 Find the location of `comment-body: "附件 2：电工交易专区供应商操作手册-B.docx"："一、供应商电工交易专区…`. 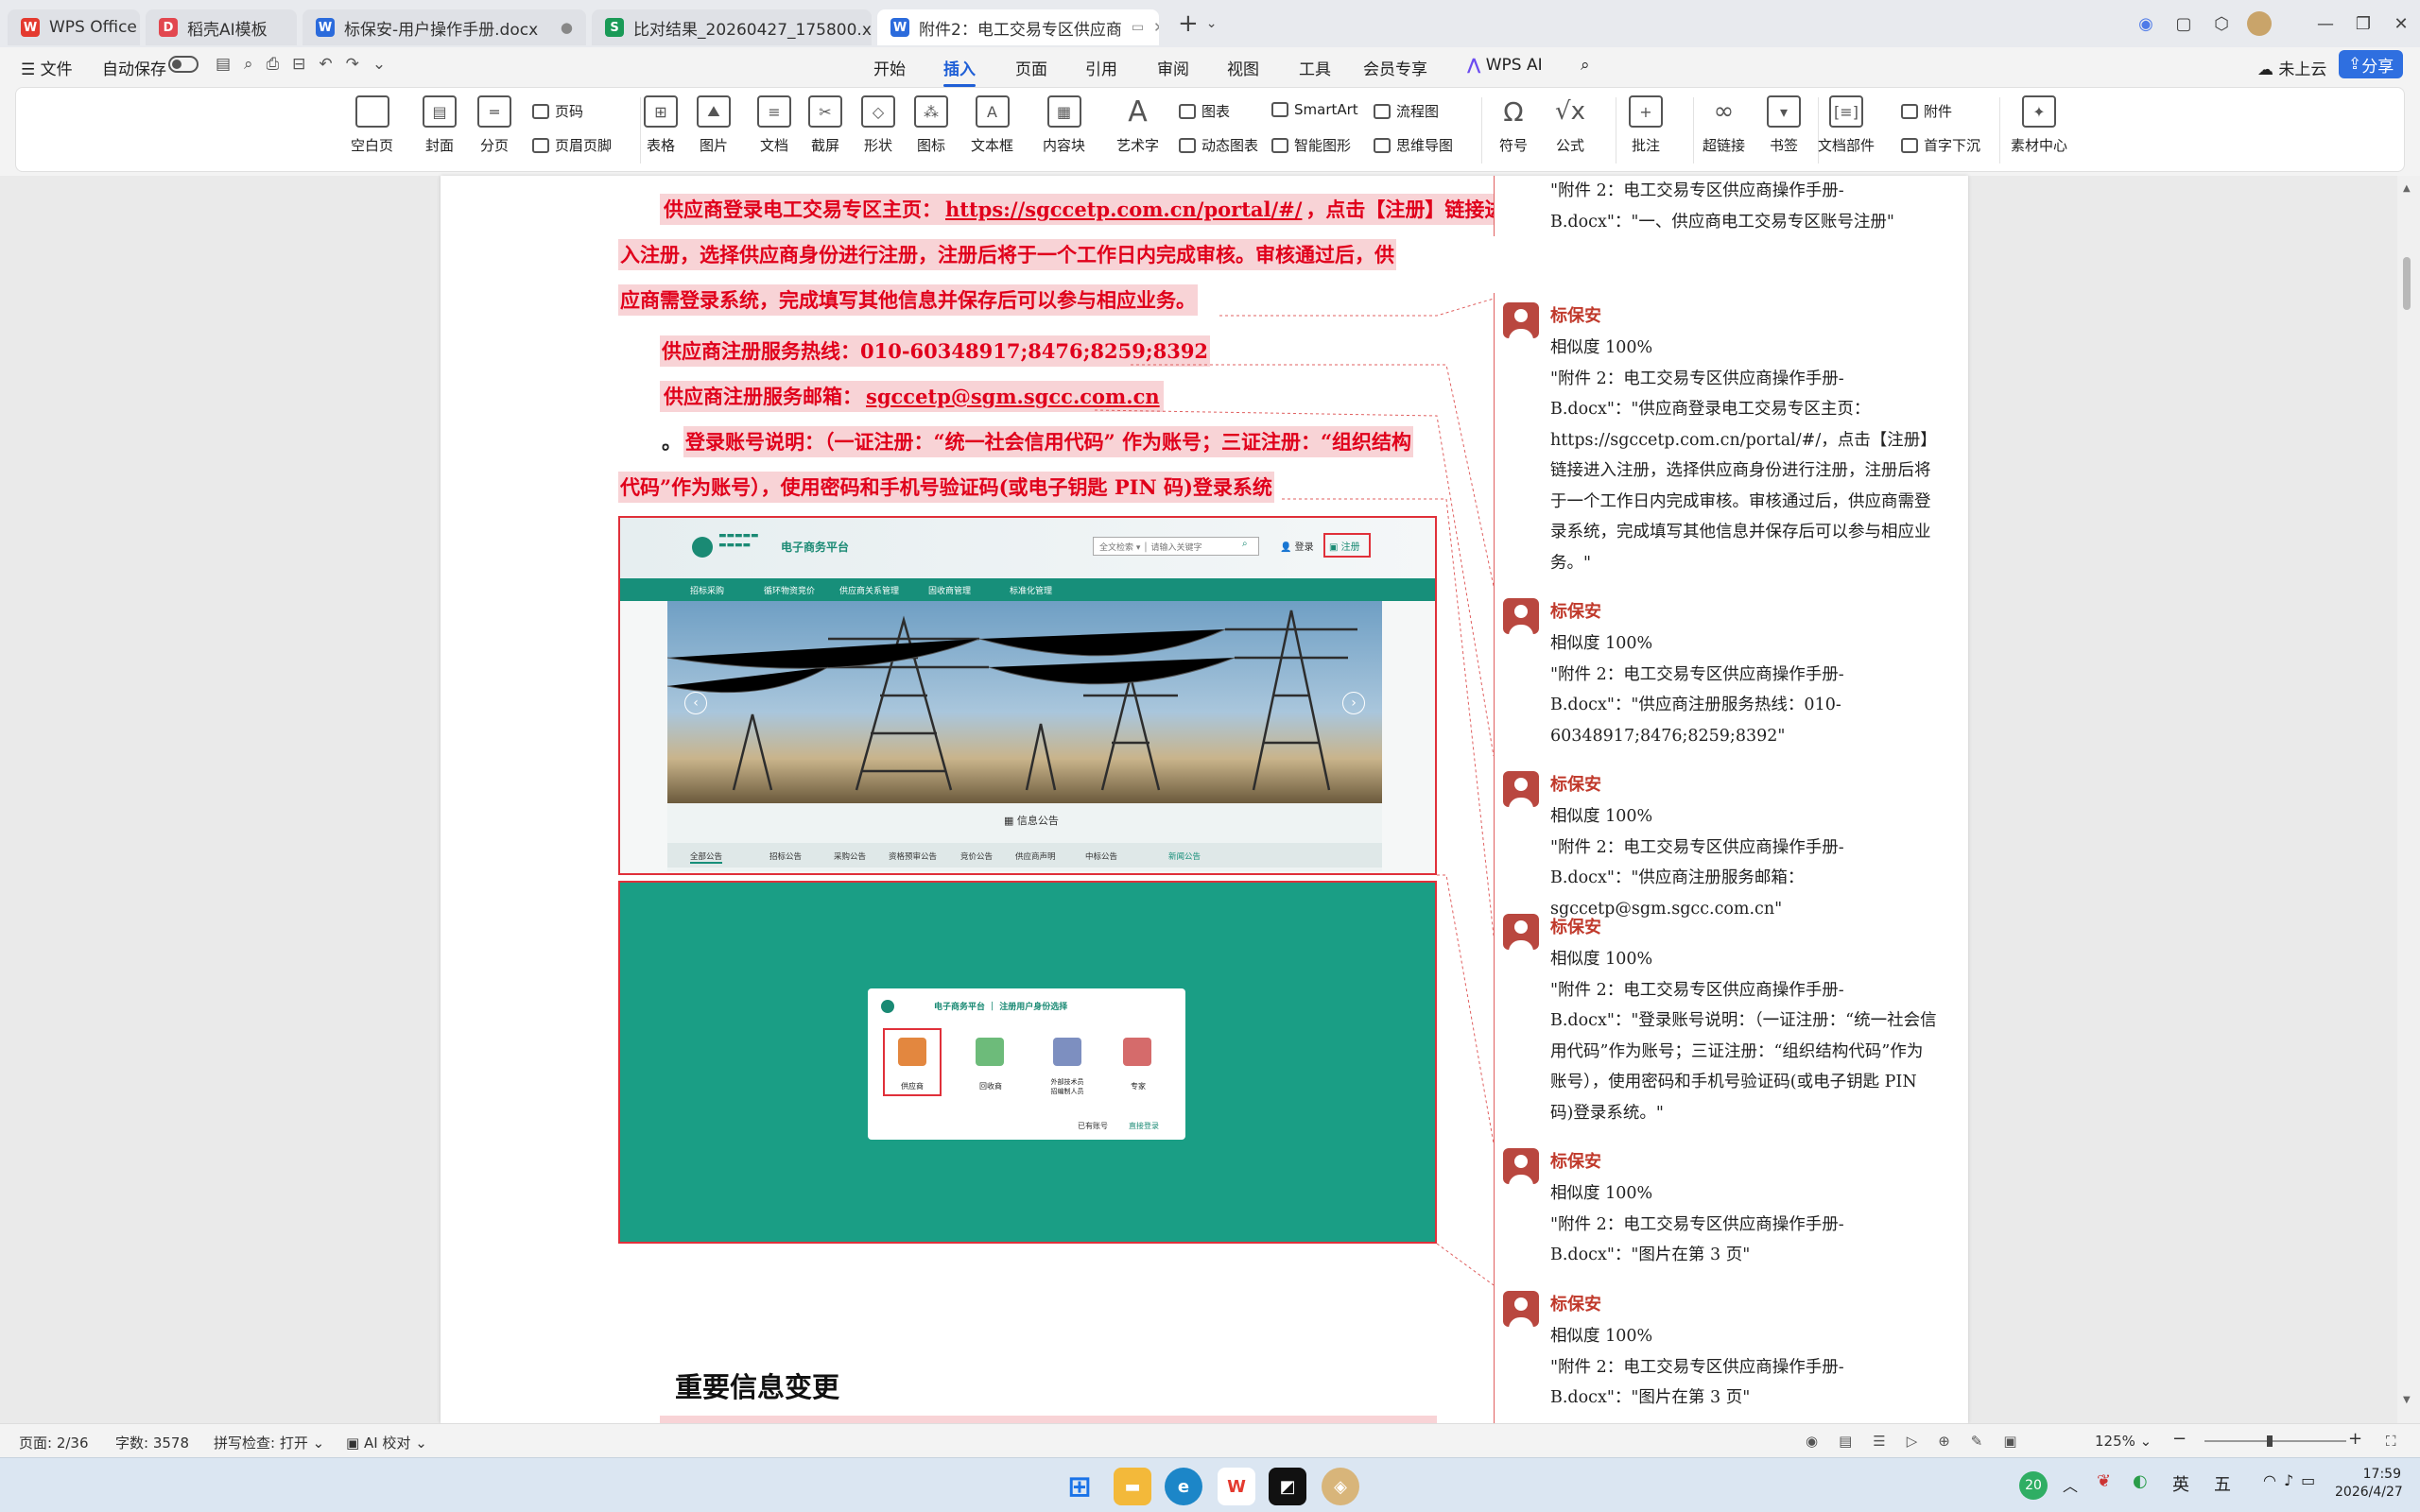

comment-body: "附件 2：电工交易专区供应商操作手册-B.docx"："一、供应商电工交易专区… is located at coordinates (1722, 206).